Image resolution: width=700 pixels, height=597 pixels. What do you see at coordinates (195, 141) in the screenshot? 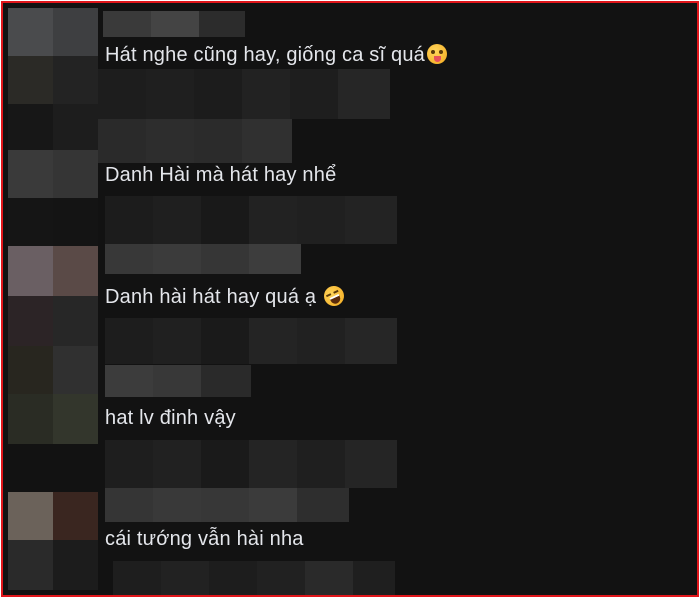
I see `reply-name-pixelated` at bounding box center [195, 141].